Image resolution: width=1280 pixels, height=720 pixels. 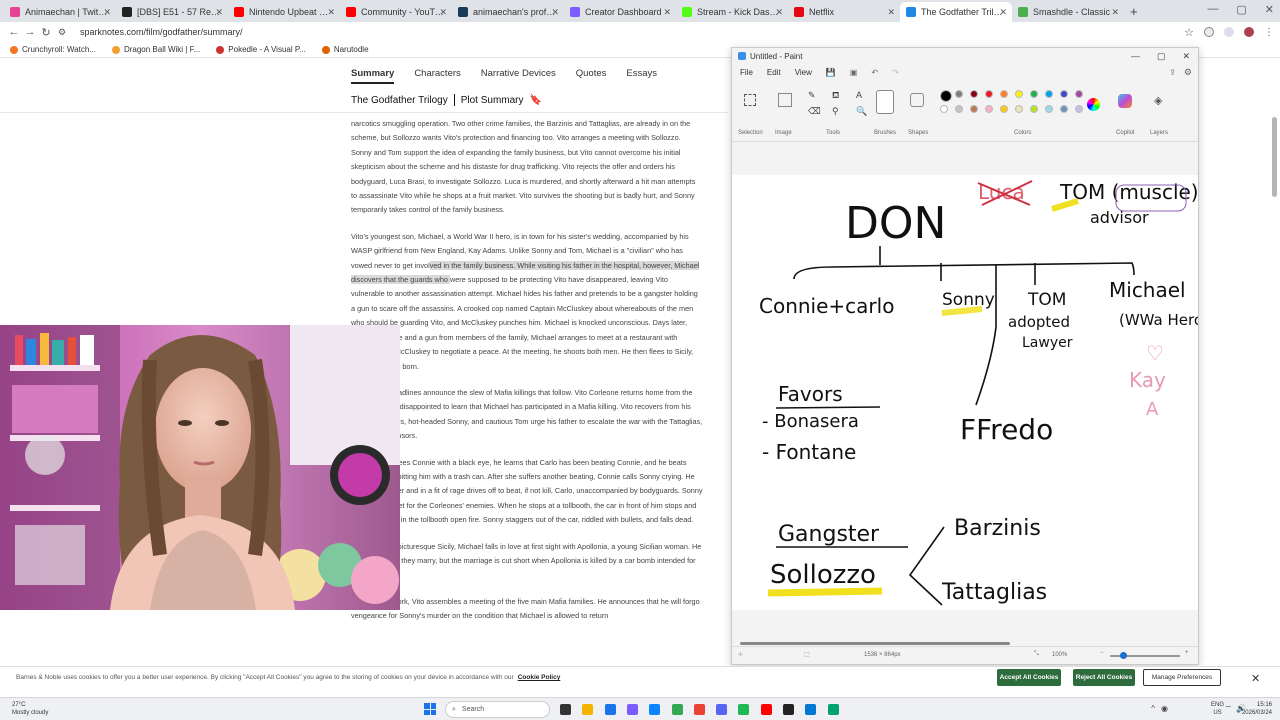 I want to click on tray-app-icon: ◉, so click(x=1164, y=708).